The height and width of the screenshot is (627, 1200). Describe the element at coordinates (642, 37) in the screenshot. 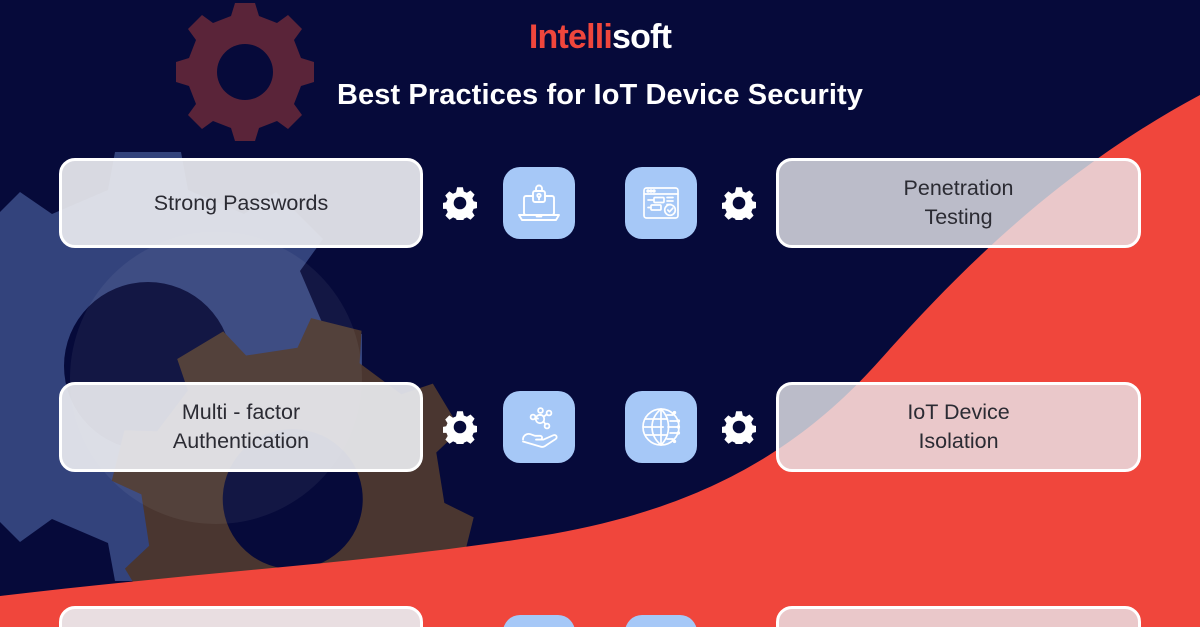

I see `brand-logo-rest: soft` at that location.